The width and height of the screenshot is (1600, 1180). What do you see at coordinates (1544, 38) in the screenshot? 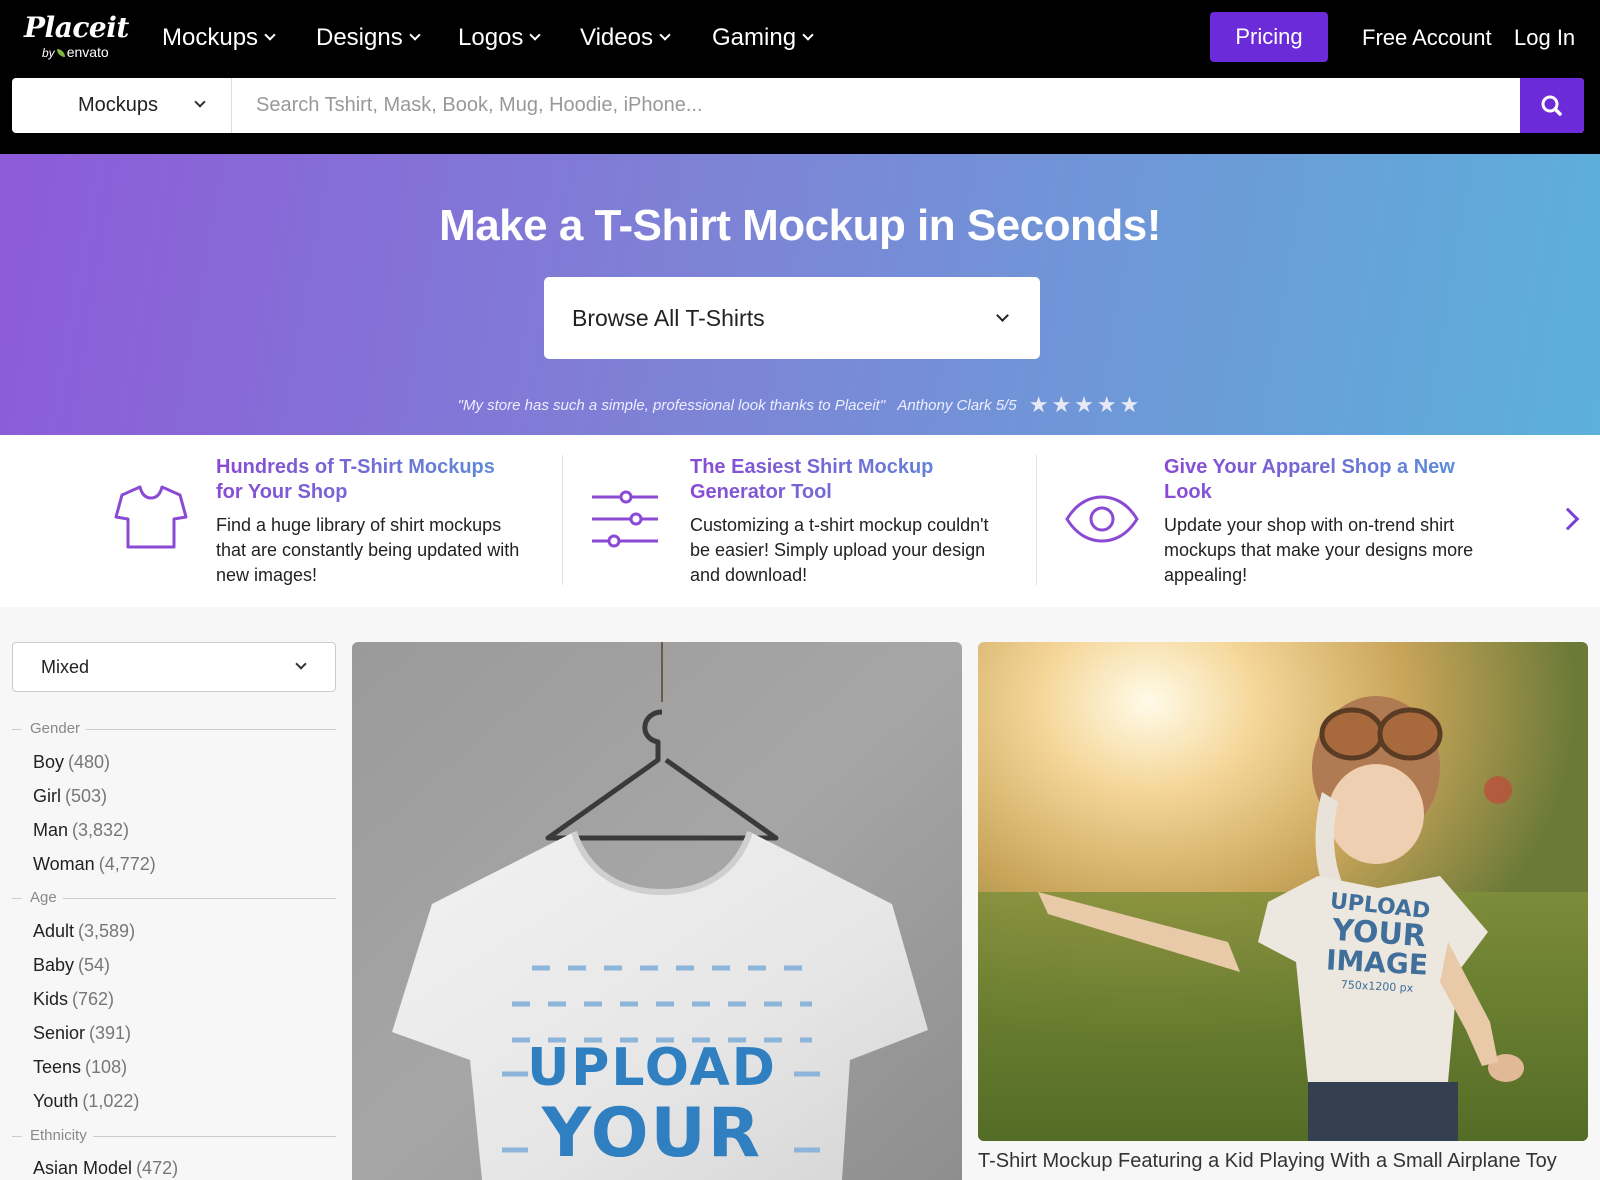
I see `login-link: Log In` at bounding box center [1544, 38].